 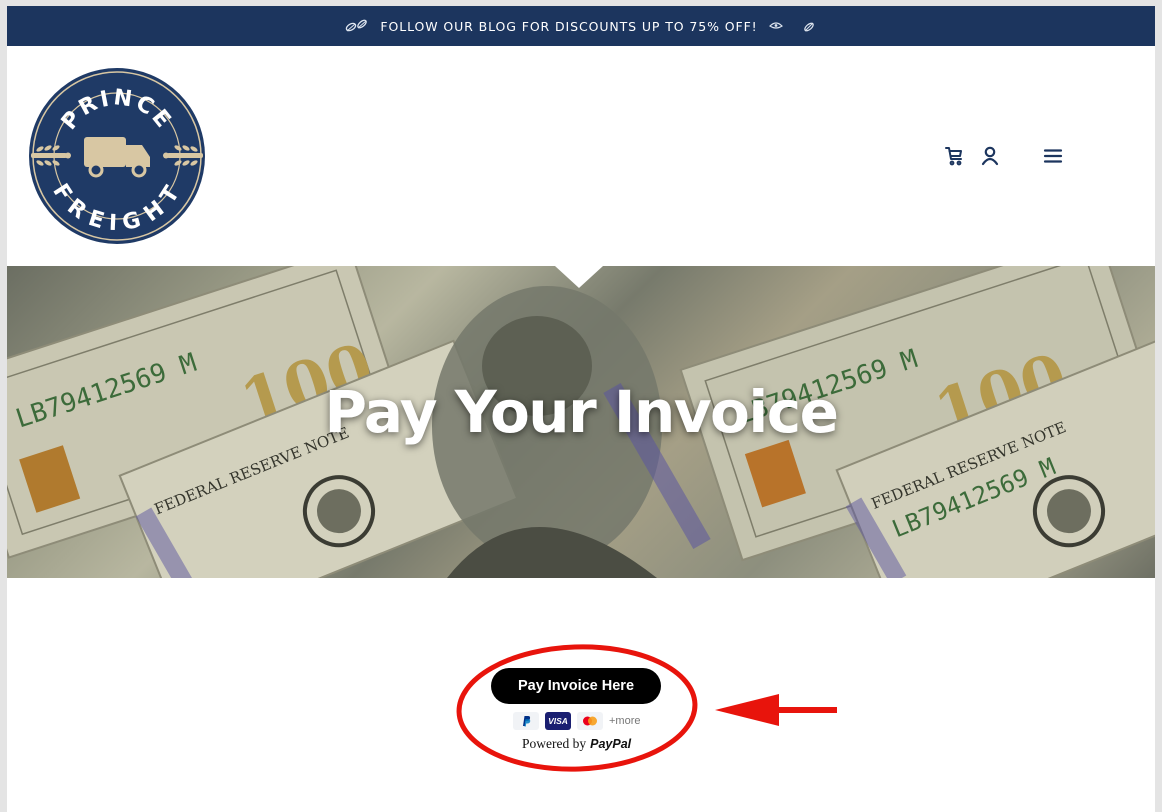 What do you see at coordinates (526, 721) in the screenshot?
I see `paypal-icon` at bounding box center [526, 721].